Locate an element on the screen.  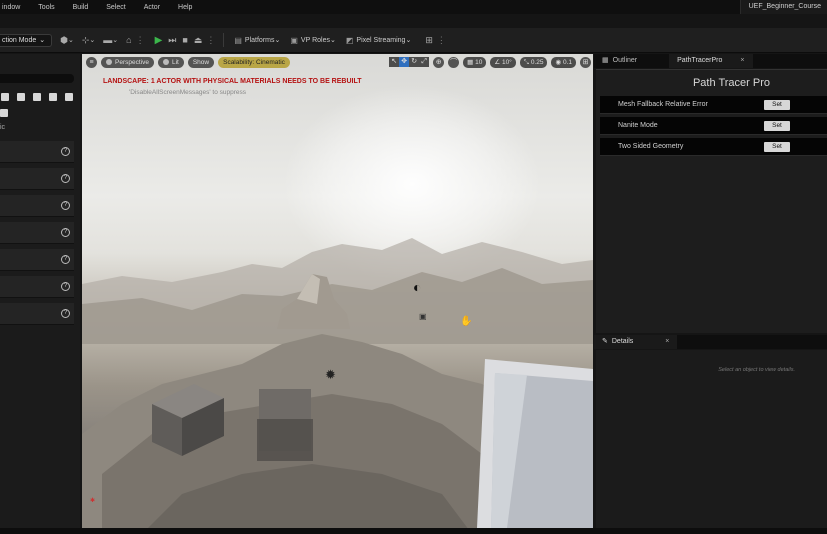
clapper-icon: ▬ is located at coordinates (108, 40).